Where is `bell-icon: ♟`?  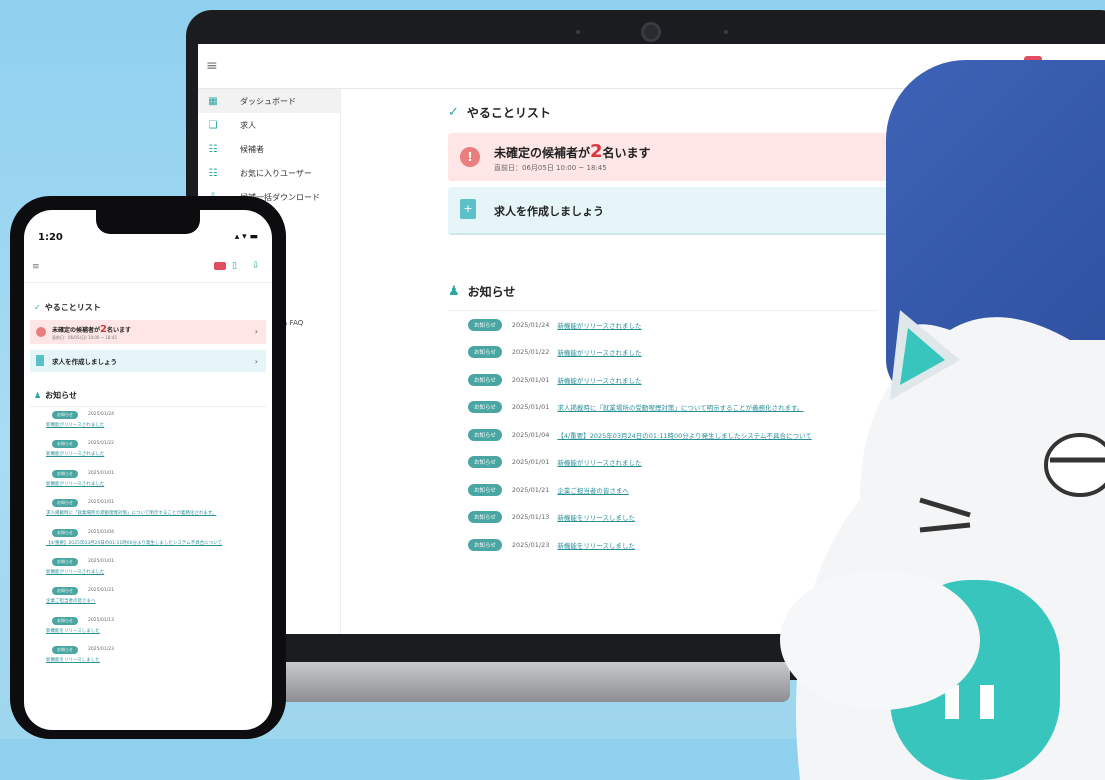 bell-icon: ♟ is located at coordinates (38, 395).